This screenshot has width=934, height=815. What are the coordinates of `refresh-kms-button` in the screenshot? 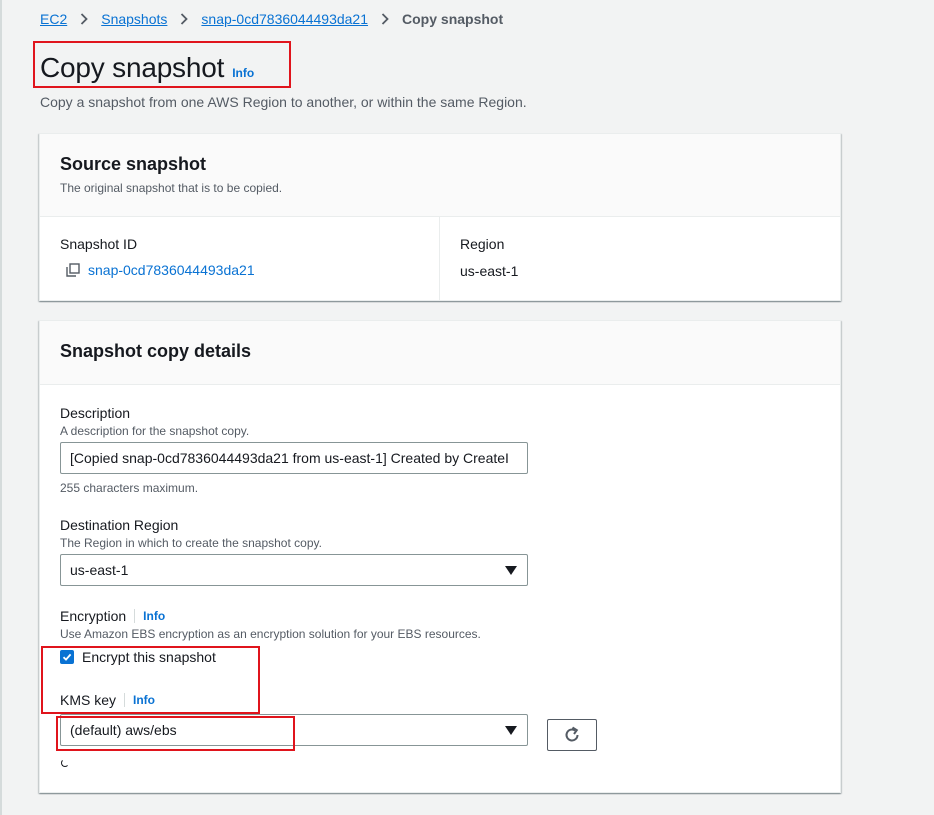 It's located at (572, 735).